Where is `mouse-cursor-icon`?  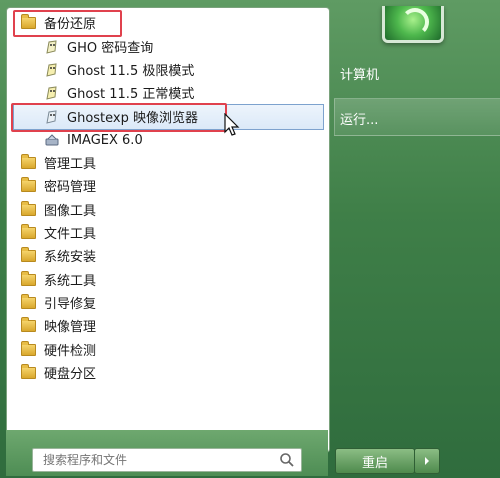
mouse-cursor-icon is located at coordinates (232, 124).